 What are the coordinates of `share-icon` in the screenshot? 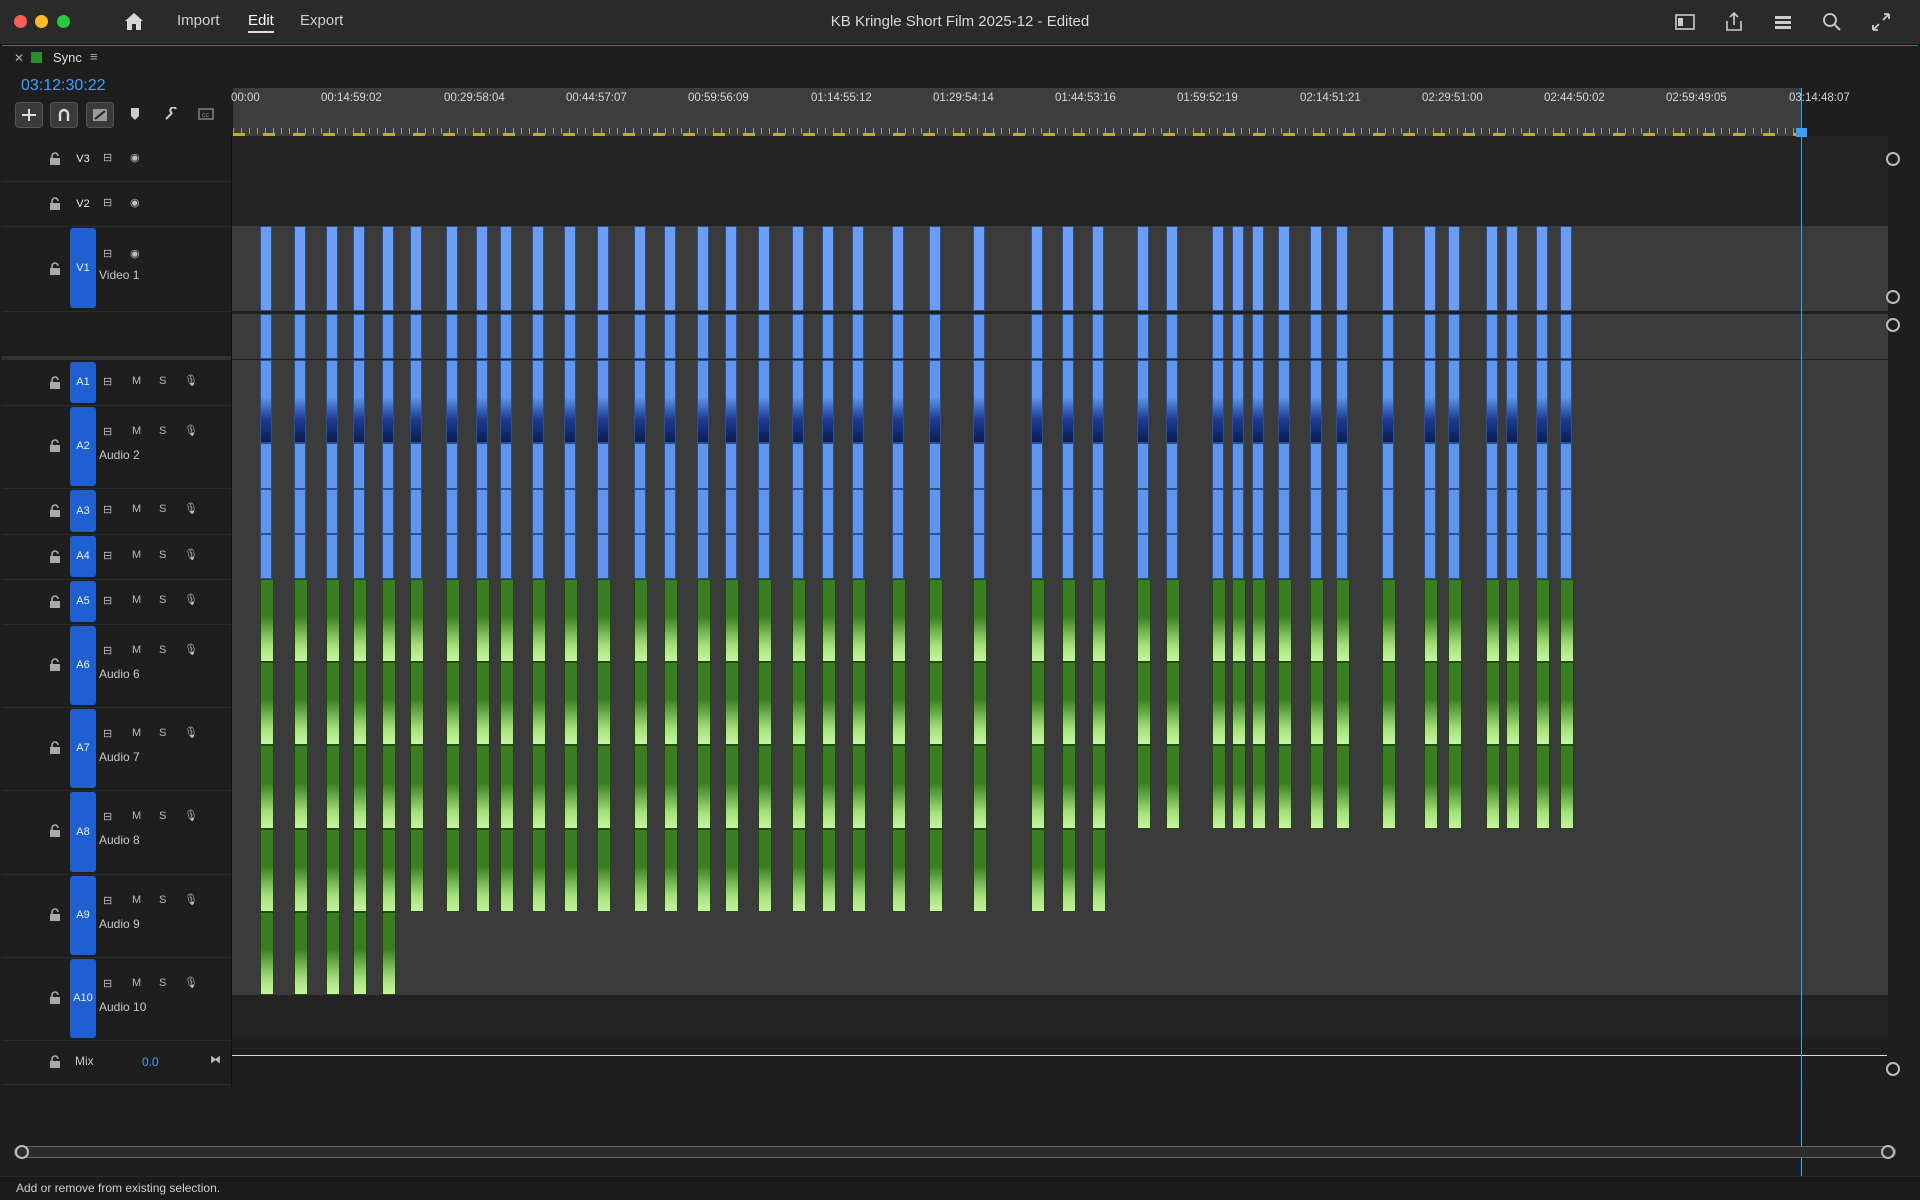 It's located at (1734, 22).